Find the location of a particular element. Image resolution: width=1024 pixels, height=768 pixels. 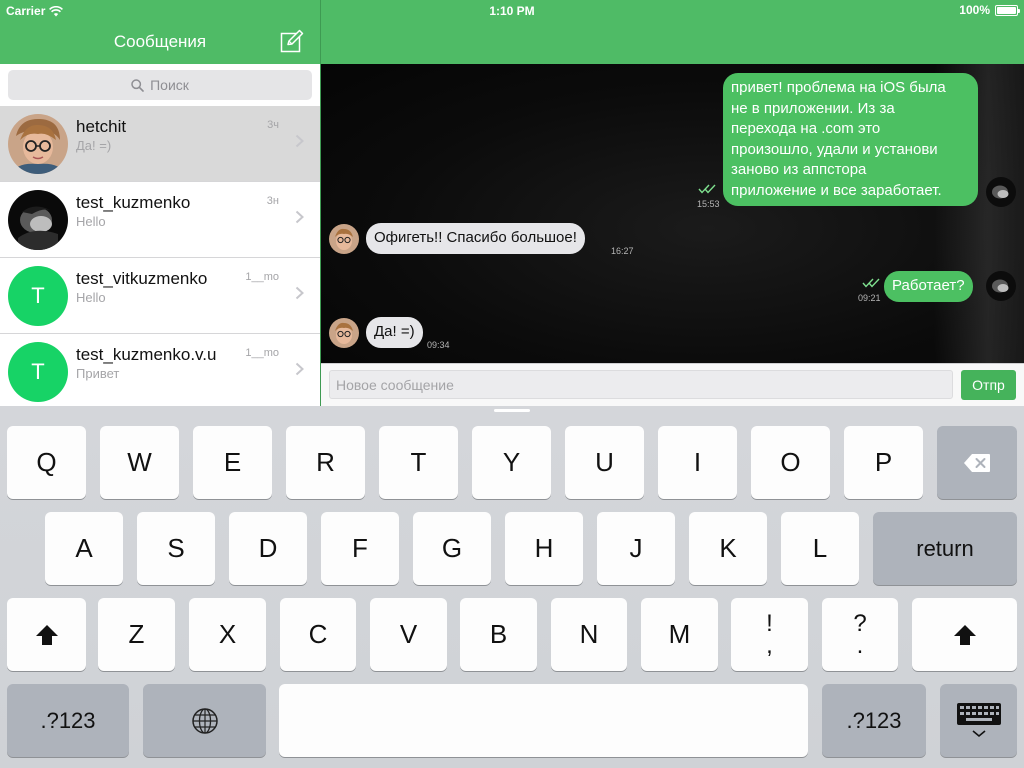

globe-key is located at coordinates (204, 720).